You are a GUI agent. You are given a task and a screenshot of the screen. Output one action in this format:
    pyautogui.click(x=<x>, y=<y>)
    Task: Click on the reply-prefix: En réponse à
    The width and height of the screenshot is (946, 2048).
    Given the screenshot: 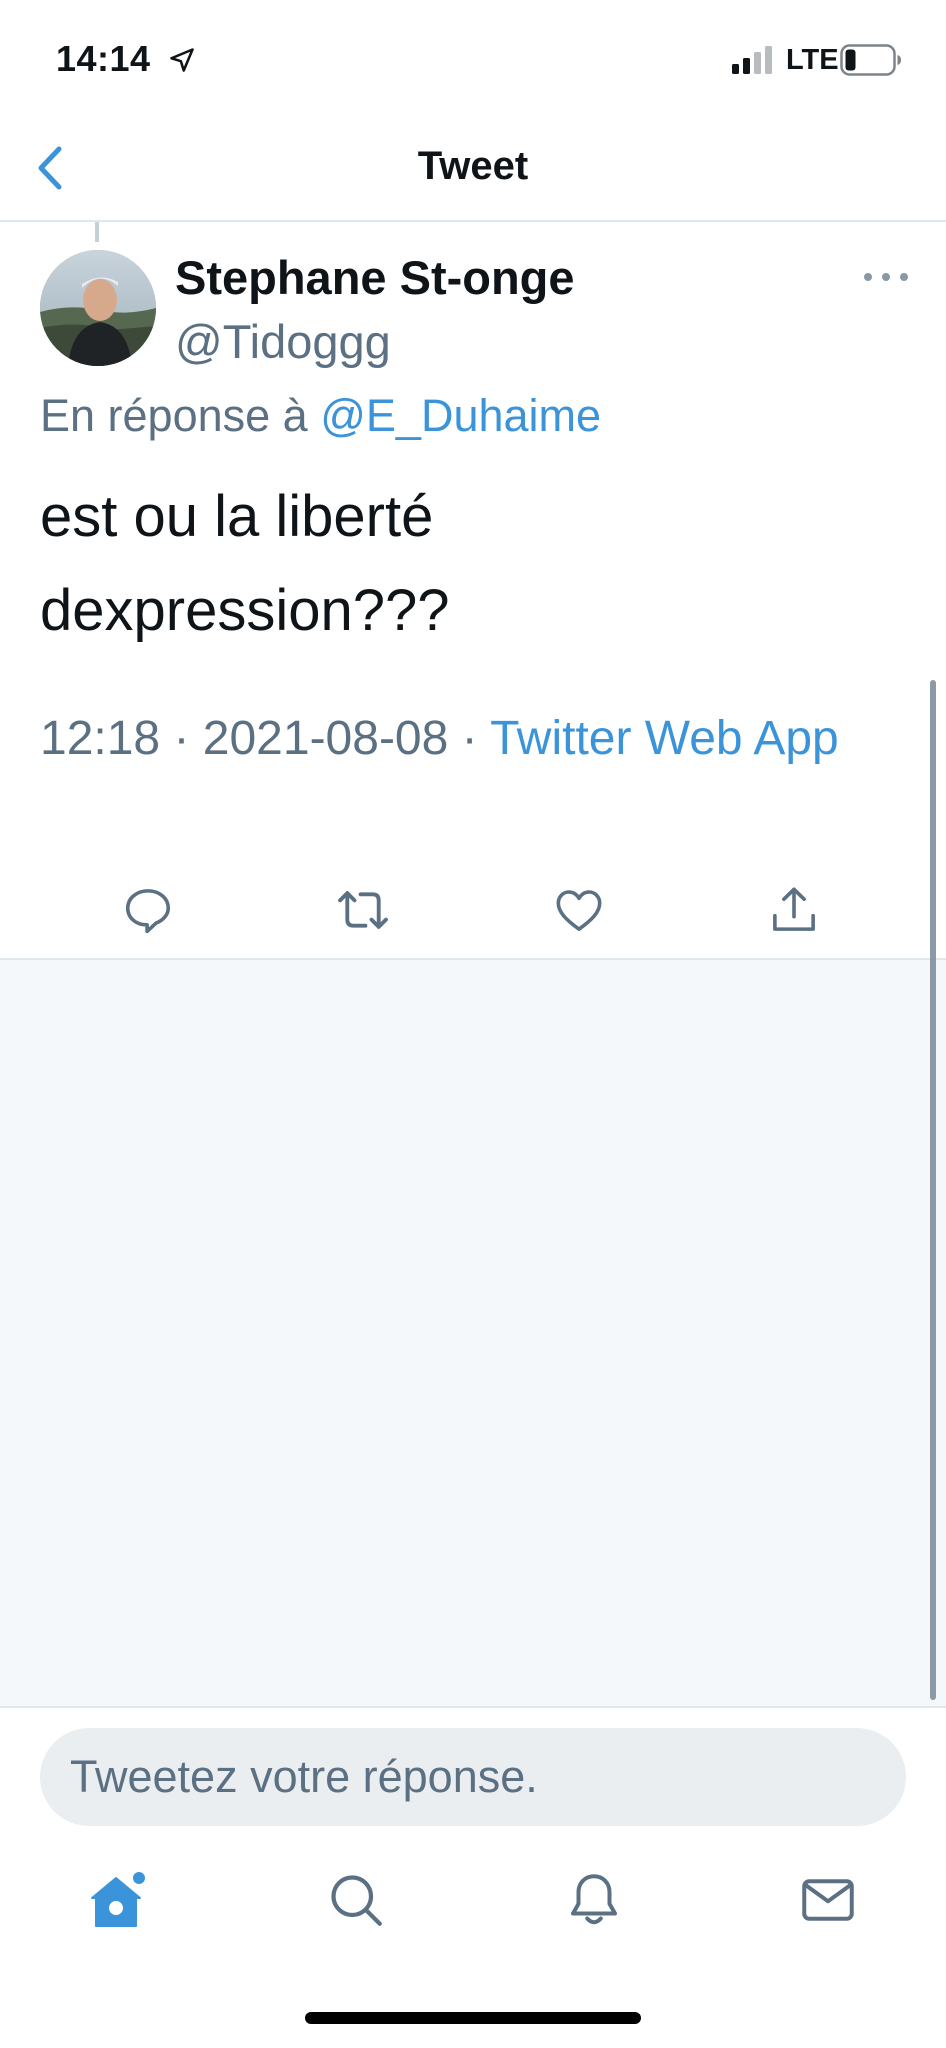 What is the action you would take?
    pyautogui.click(x=174, y=415)
    